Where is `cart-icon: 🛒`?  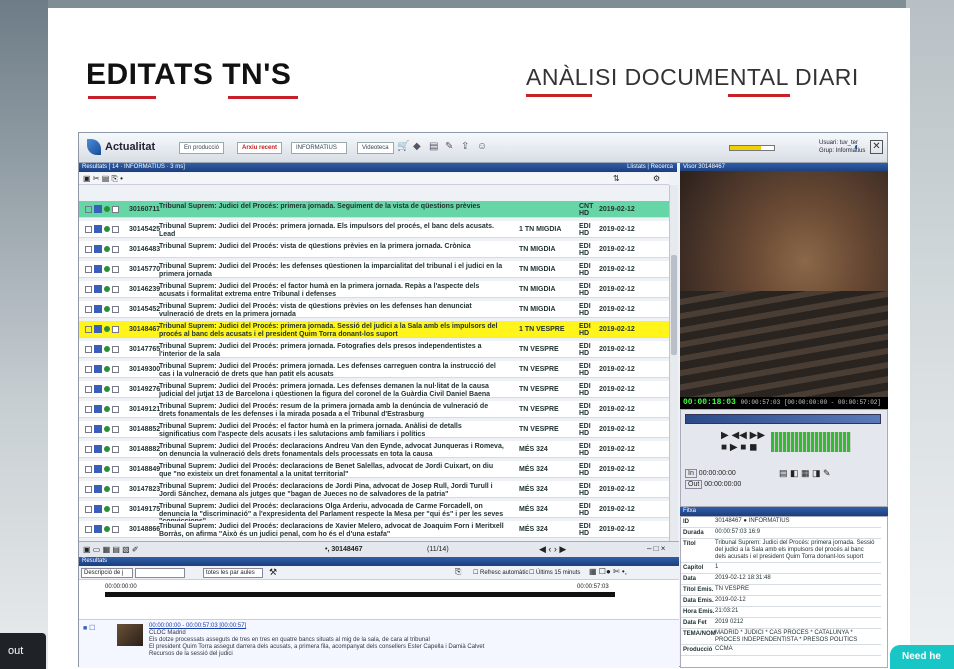 cart-icon: 🛒 is located at coordinates (403, 147).